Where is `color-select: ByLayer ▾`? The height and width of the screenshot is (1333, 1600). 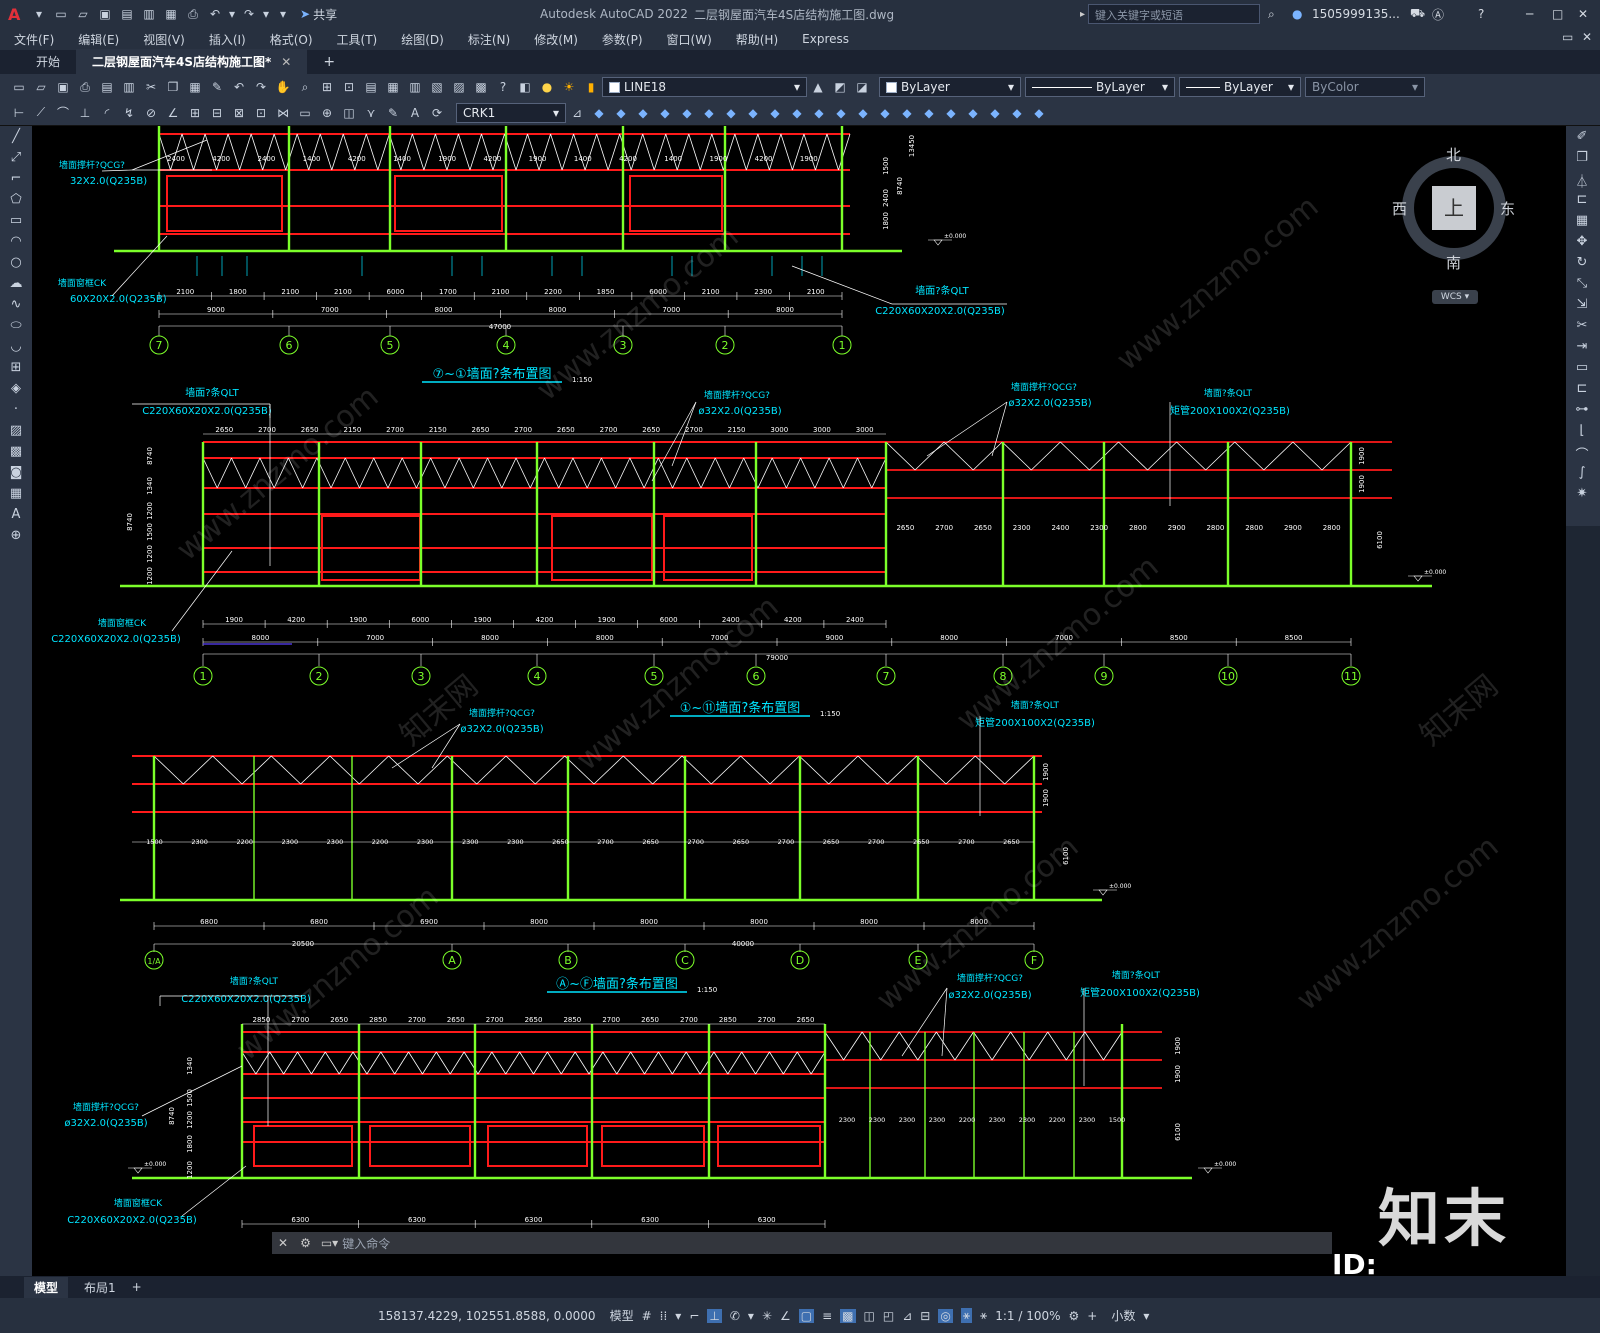
color-select: ByLayer ▾ is located at coordinates (950, 87).